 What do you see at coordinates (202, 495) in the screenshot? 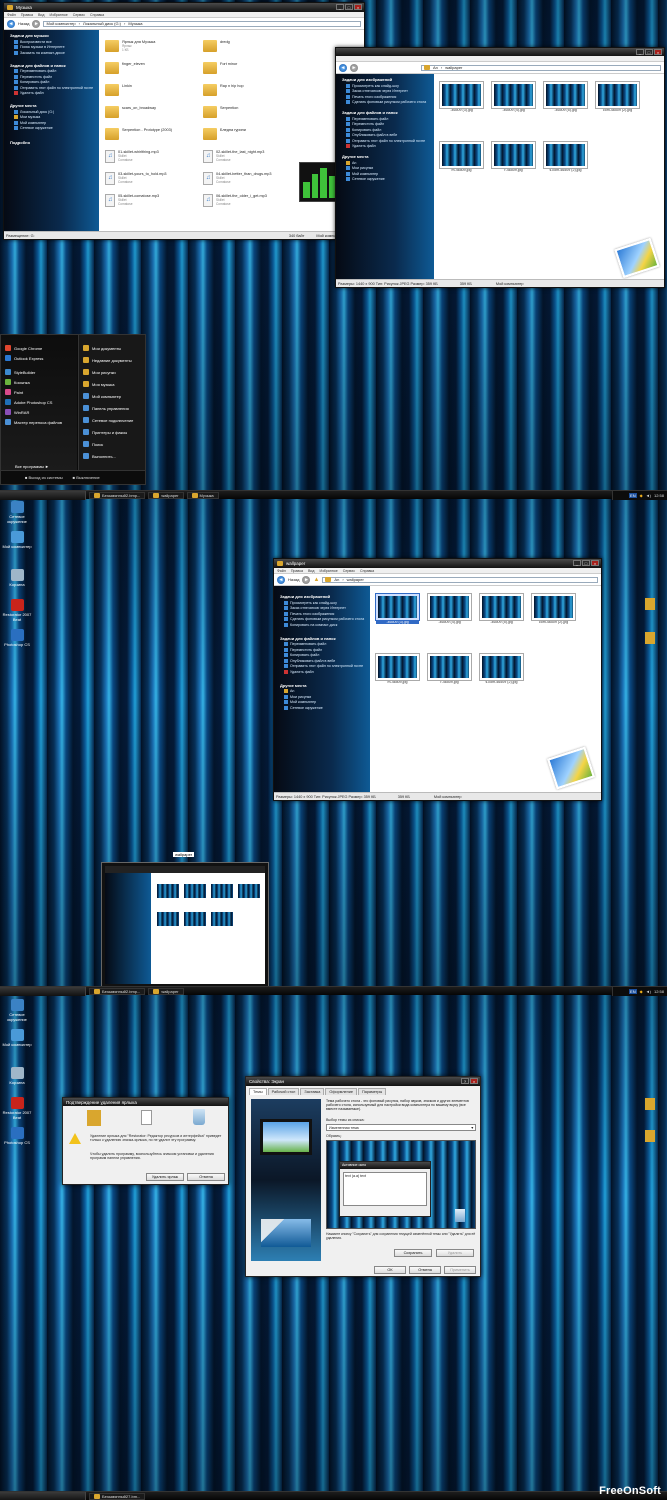
I see `taskbar-item-music: Музыка` at bounding box center [202, 495].